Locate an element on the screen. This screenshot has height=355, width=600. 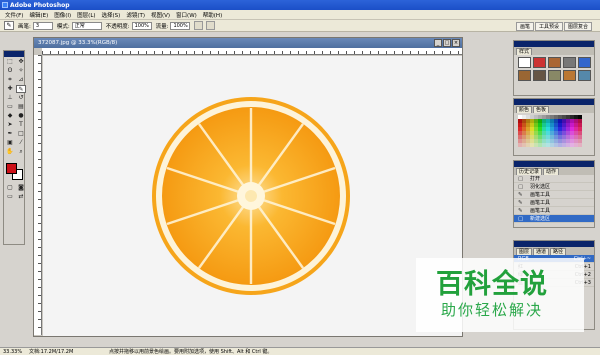
zoom-level: 33.33% is located at coordinates (16, 352).